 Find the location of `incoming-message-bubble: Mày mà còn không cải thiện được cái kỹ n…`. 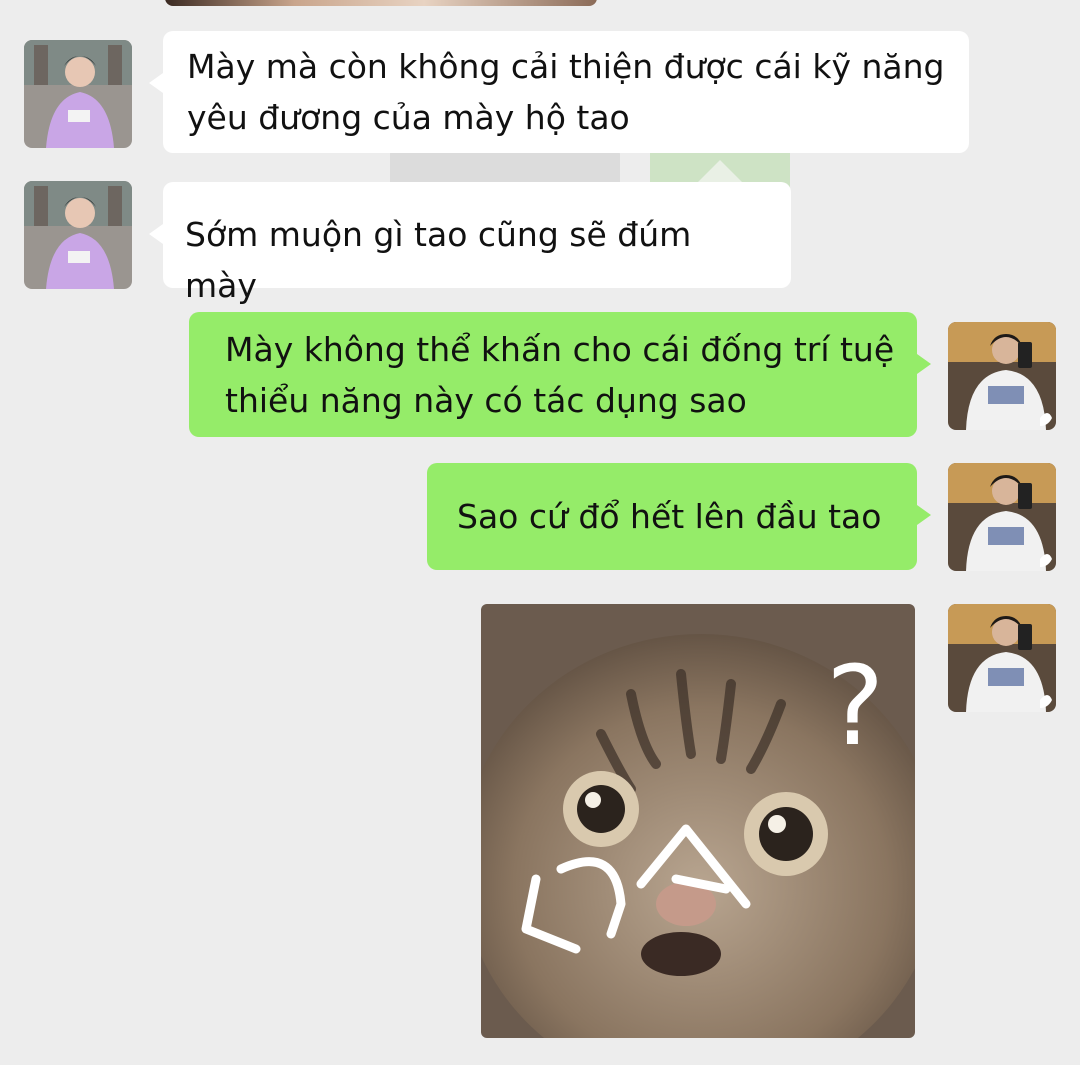

incoming-message-bubble: Mày mà còn không cải thiện được cái kỹ n… is located at coordinates (559, 92).